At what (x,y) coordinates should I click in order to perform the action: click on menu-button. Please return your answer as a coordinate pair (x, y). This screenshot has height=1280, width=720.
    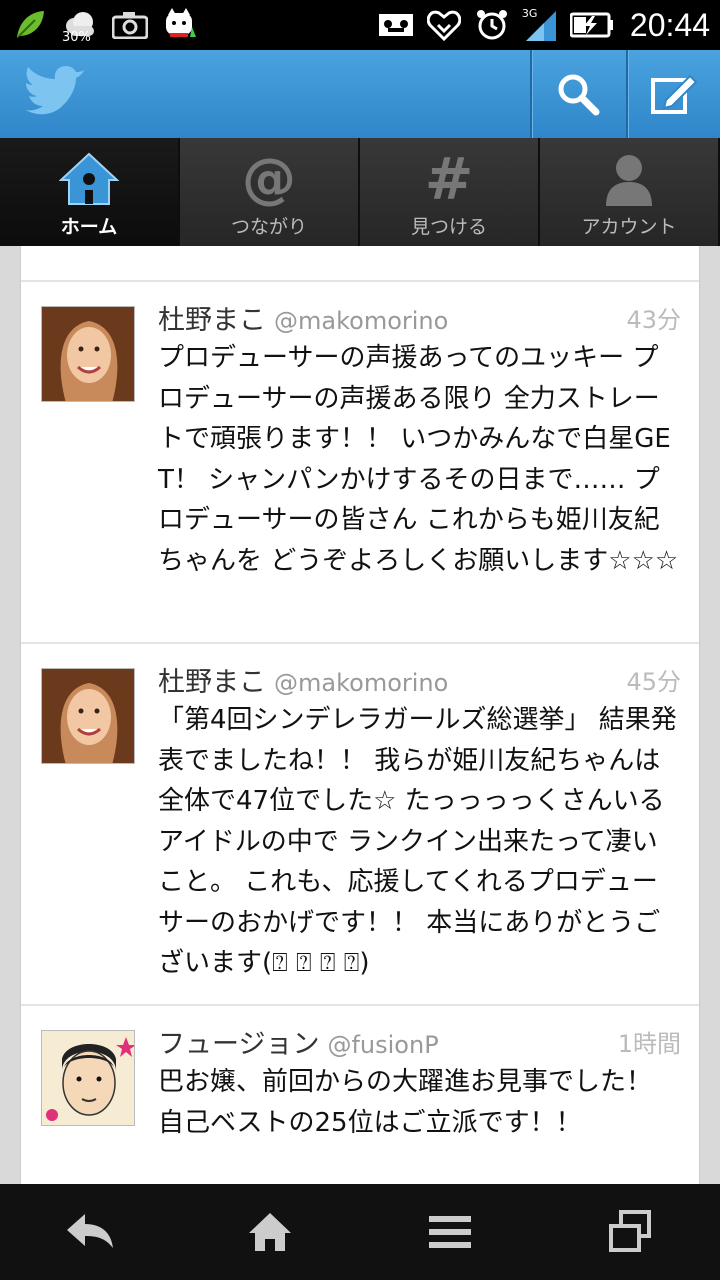
    Looking at the image, I should click on (450, 1232).